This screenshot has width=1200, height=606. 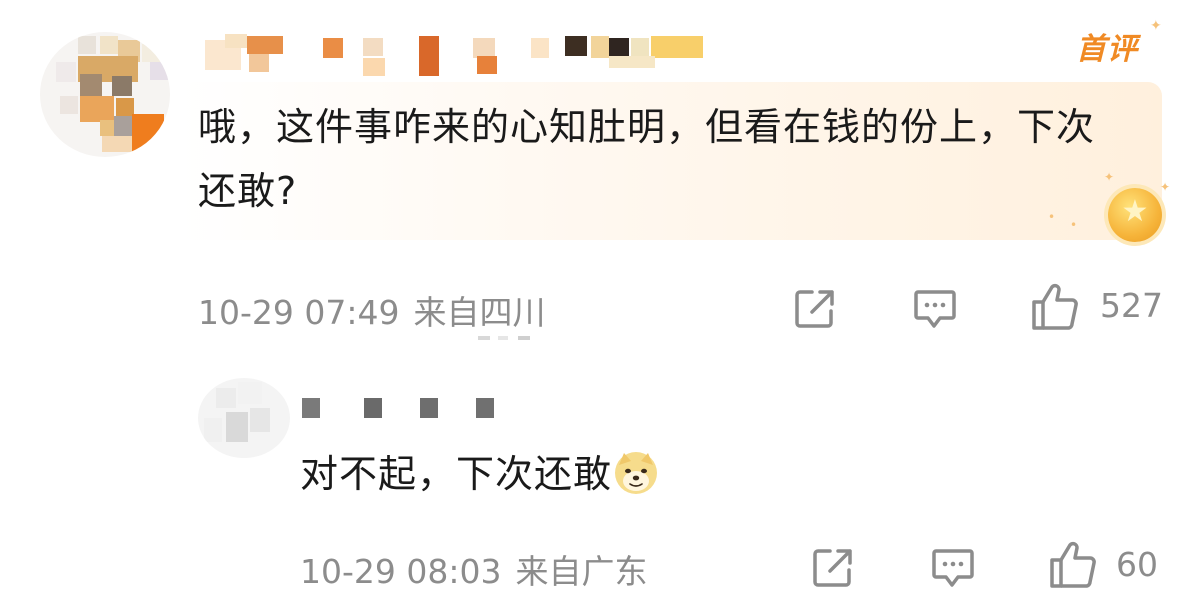 What do you see at coordinates (479, 312) in the screenshot?
I see `location: 来自四川` at bounding box center [479, 312].